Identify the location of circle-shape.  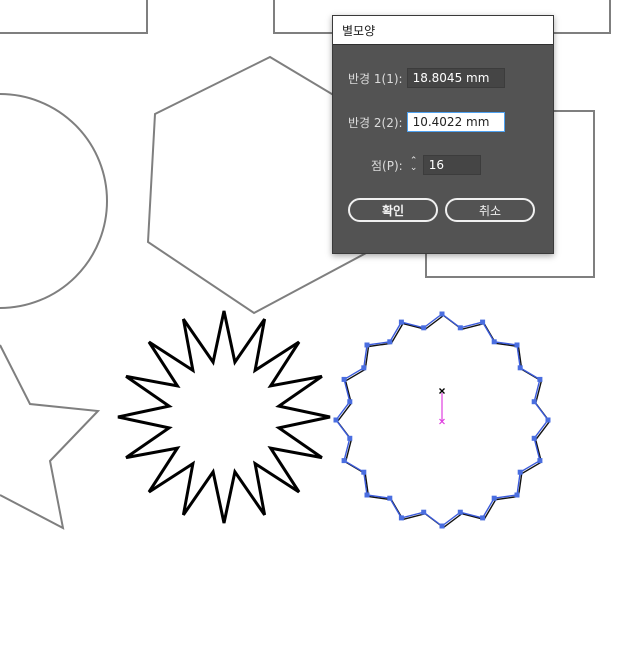
(54, 201).